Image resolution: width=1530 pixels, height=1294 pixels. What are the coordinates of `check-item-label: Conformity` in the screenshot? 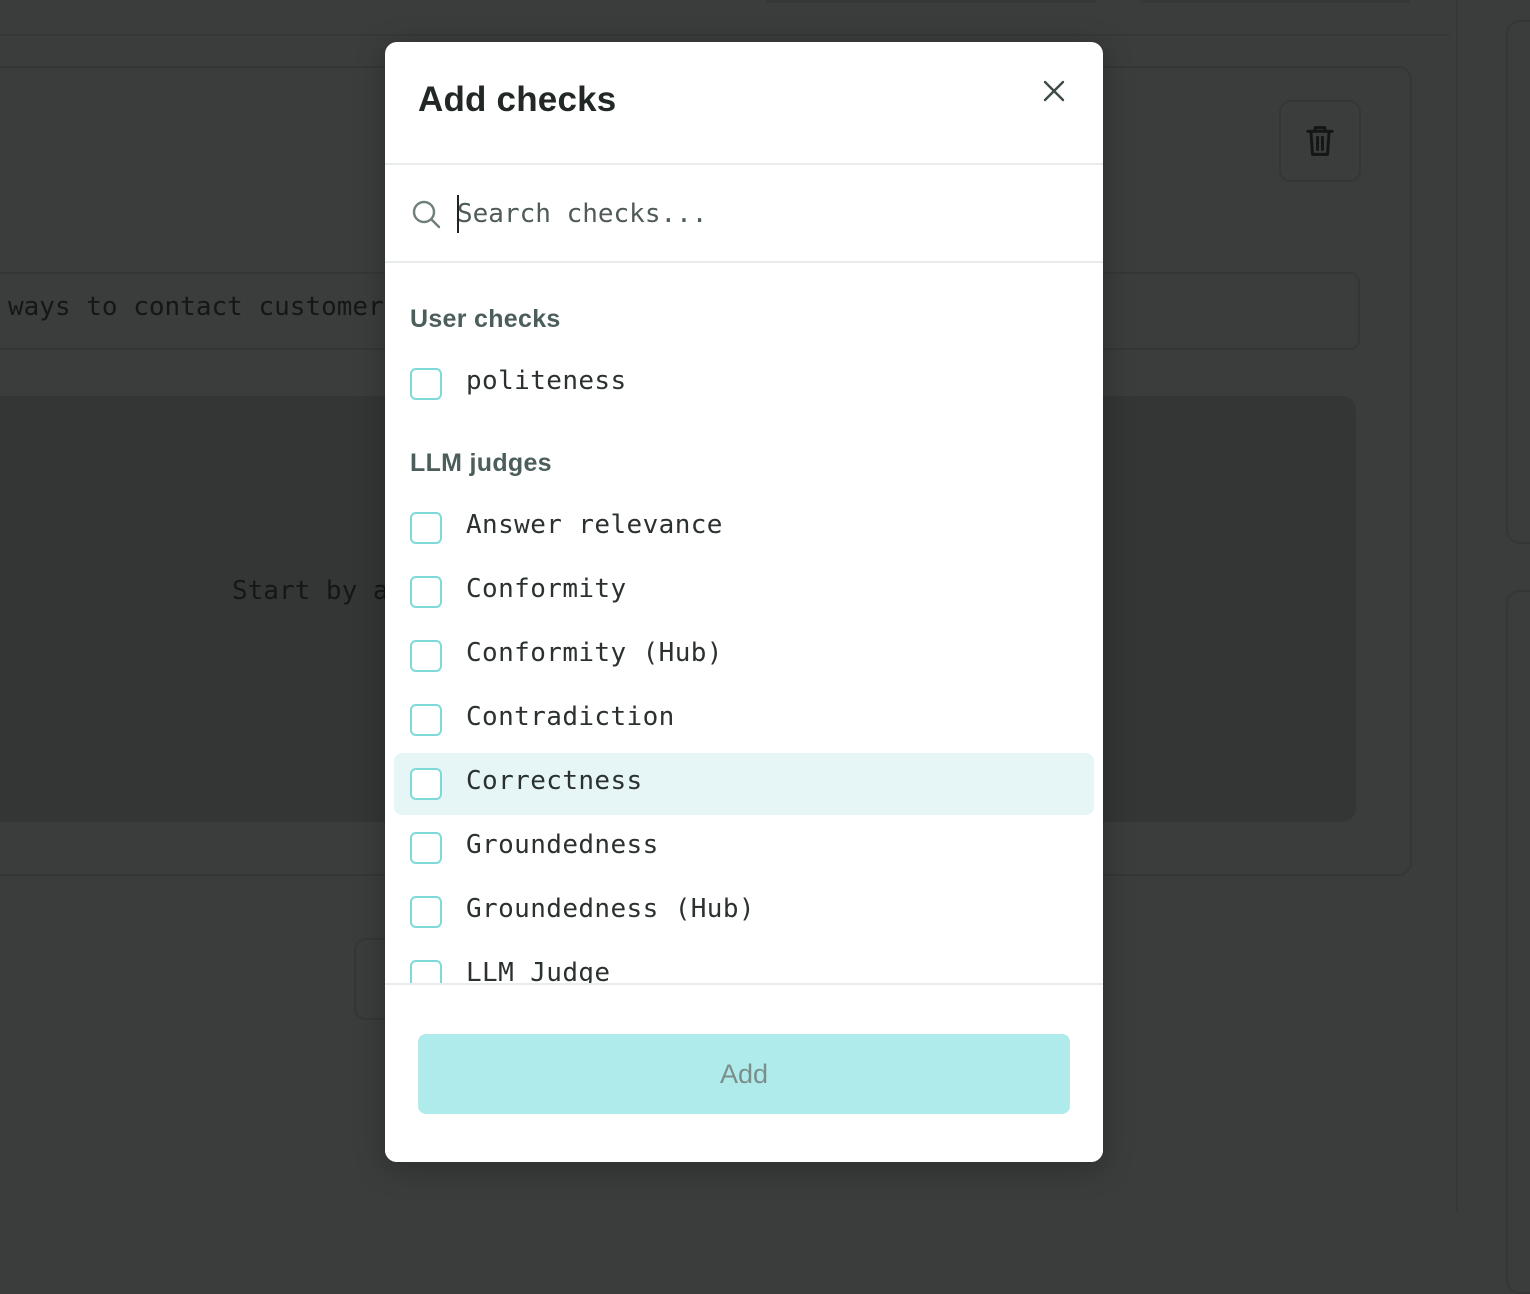 It's located at (546, 589).